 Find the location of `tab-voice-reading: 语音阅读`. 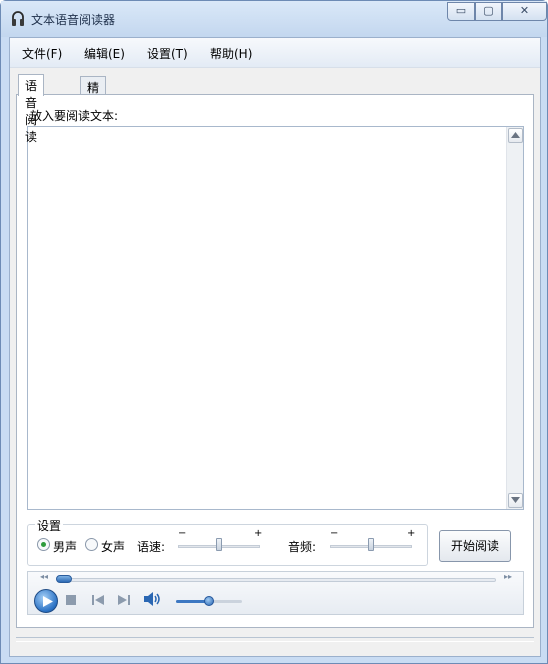

tab-voice-reading: 语音阅读 is located at coordinates (31, 109).